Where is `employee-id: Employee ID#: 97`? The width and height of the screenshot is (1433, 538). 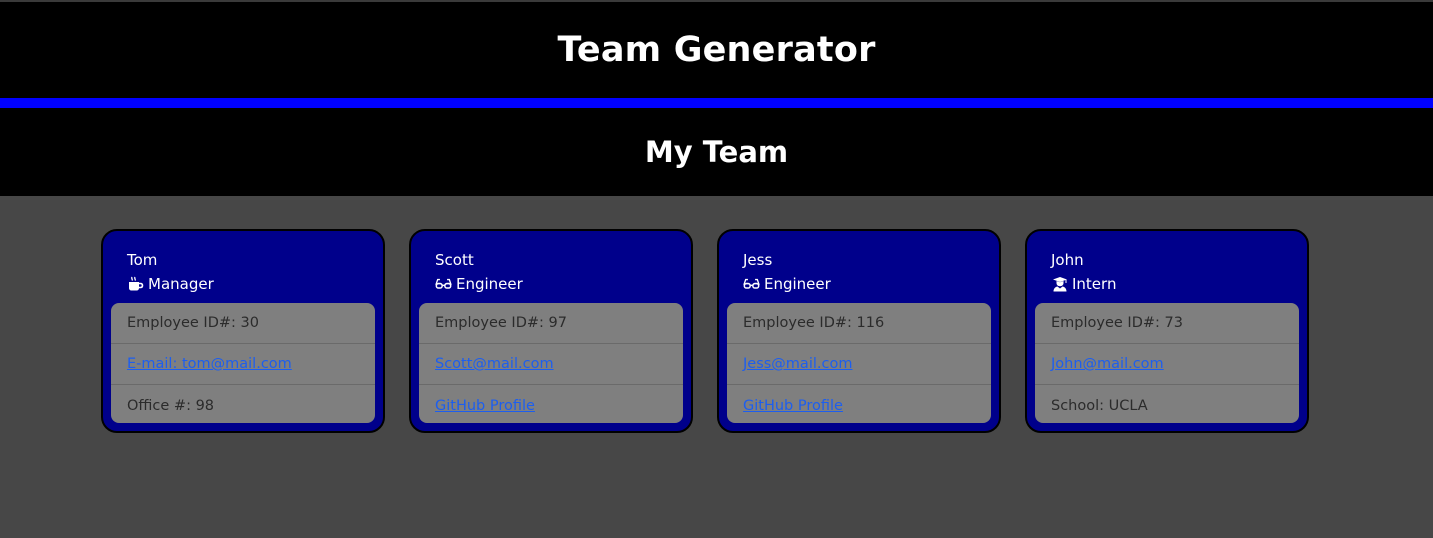 employee-id: Employee ID#: 97 is located at coordinates (551, 323).